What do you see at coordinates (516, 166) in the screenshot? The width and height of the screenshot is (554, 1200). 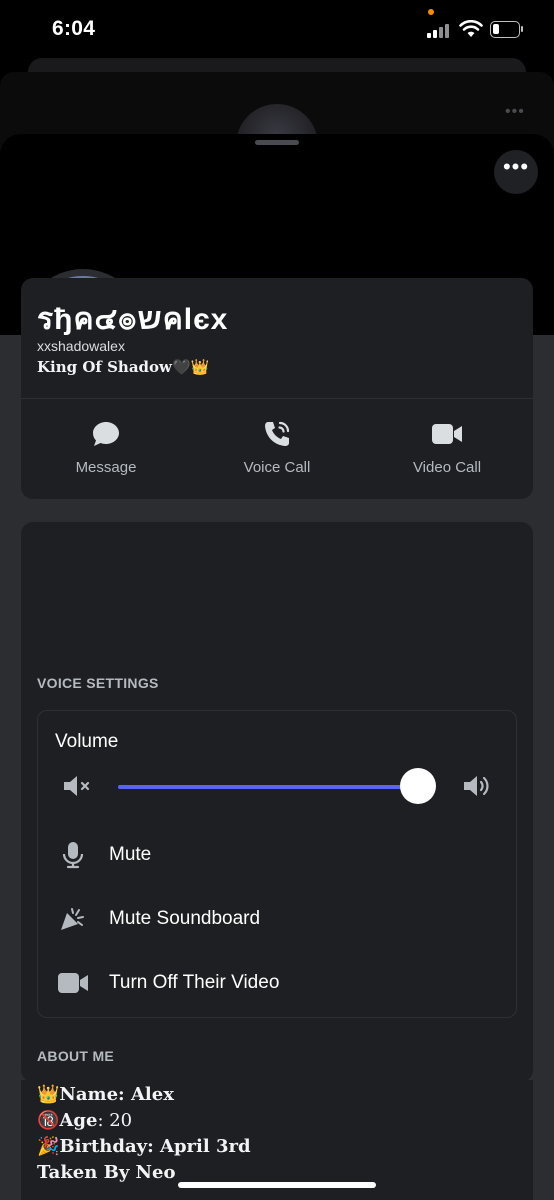 I see `more-dots-icon: •••` at bounding box center [516, 166].